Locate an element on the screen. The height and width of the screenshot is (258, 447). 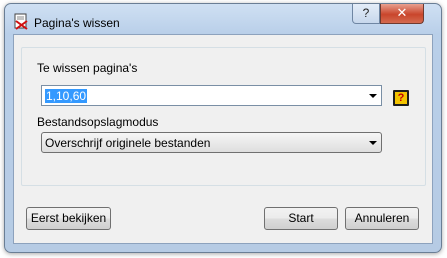
help-icon-glyph: ? is located at coordinates (401, 98).